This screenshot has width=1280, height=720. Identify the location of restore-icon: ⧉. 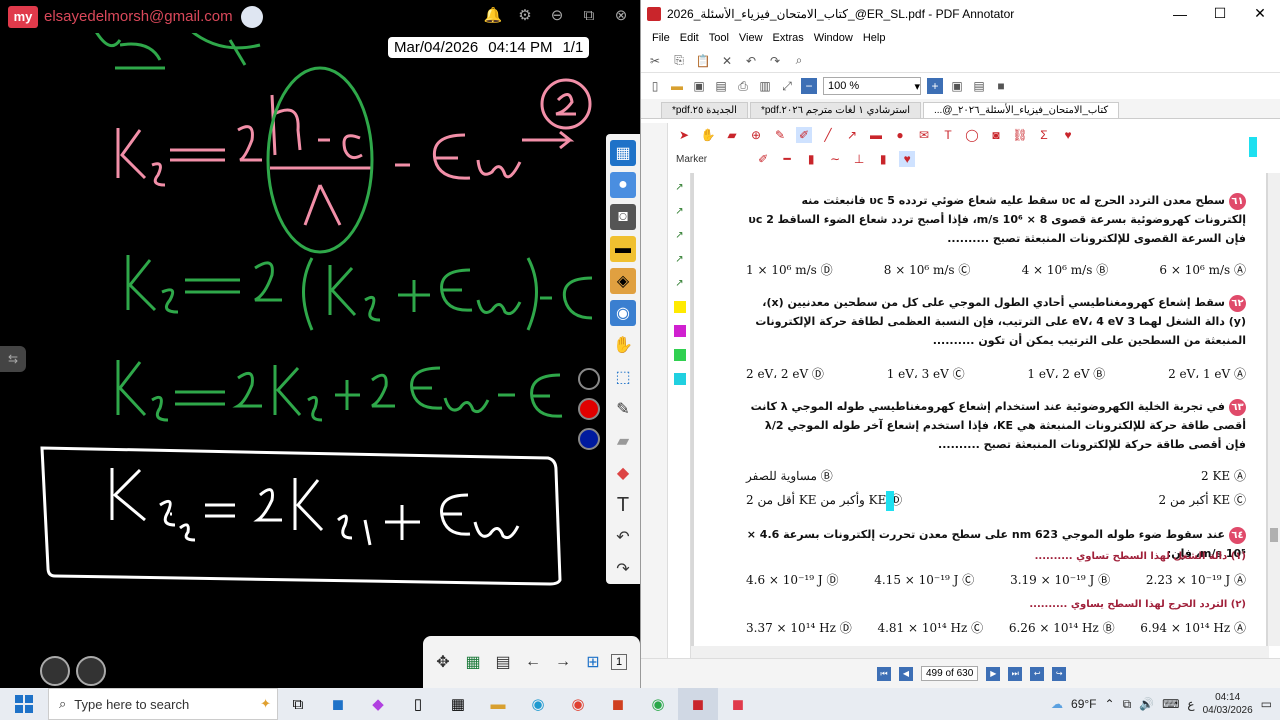
(589, 15).